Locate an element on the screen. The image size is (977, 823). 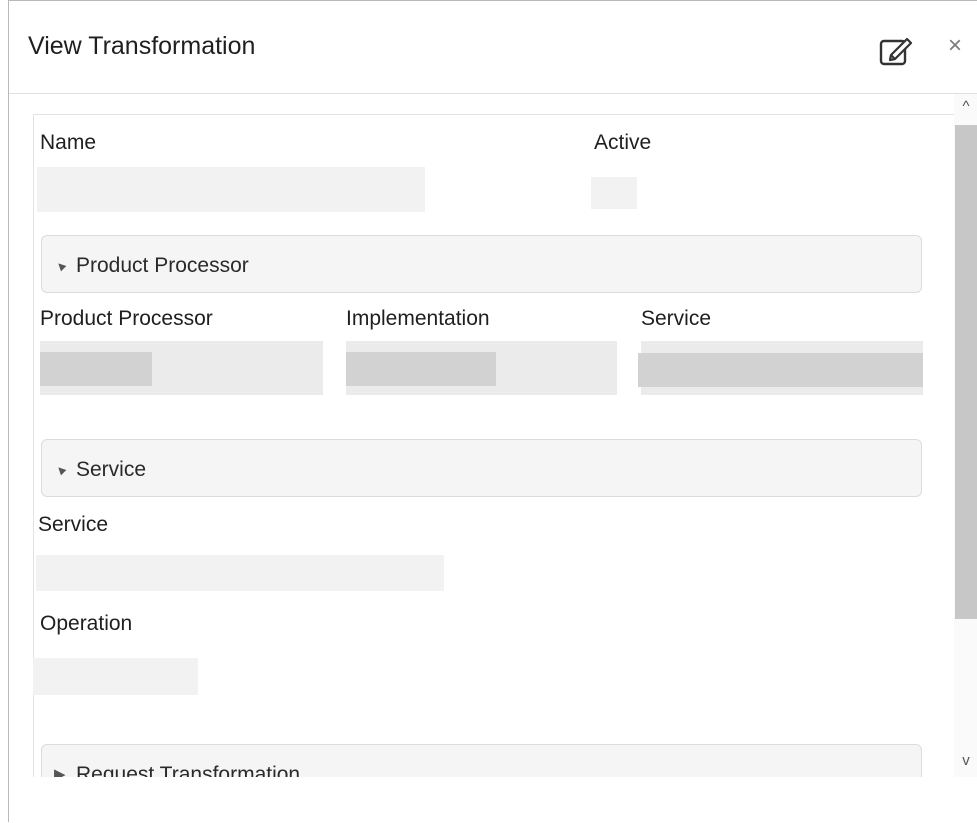
dialog-title: View Transformation is located at coordinates (142, 46).